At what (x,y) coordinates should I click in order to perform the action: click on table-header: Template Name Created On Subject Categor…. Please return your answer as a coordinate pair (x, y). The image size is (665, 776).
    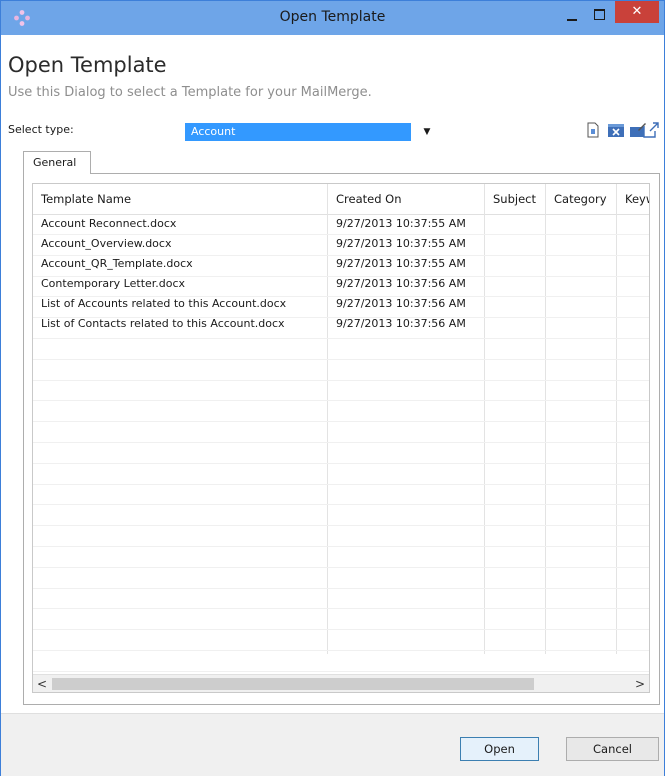
    Looking at the image, I should click on (341, 199).